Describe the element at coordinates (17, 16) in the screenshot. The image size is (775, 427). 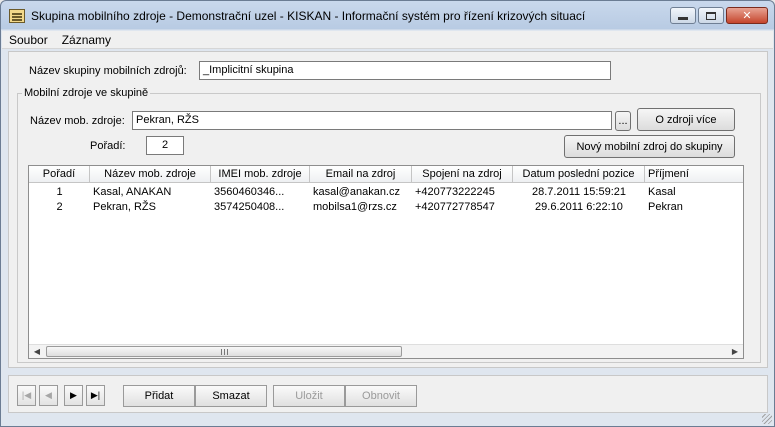
I see `form-window-icon` at that location.